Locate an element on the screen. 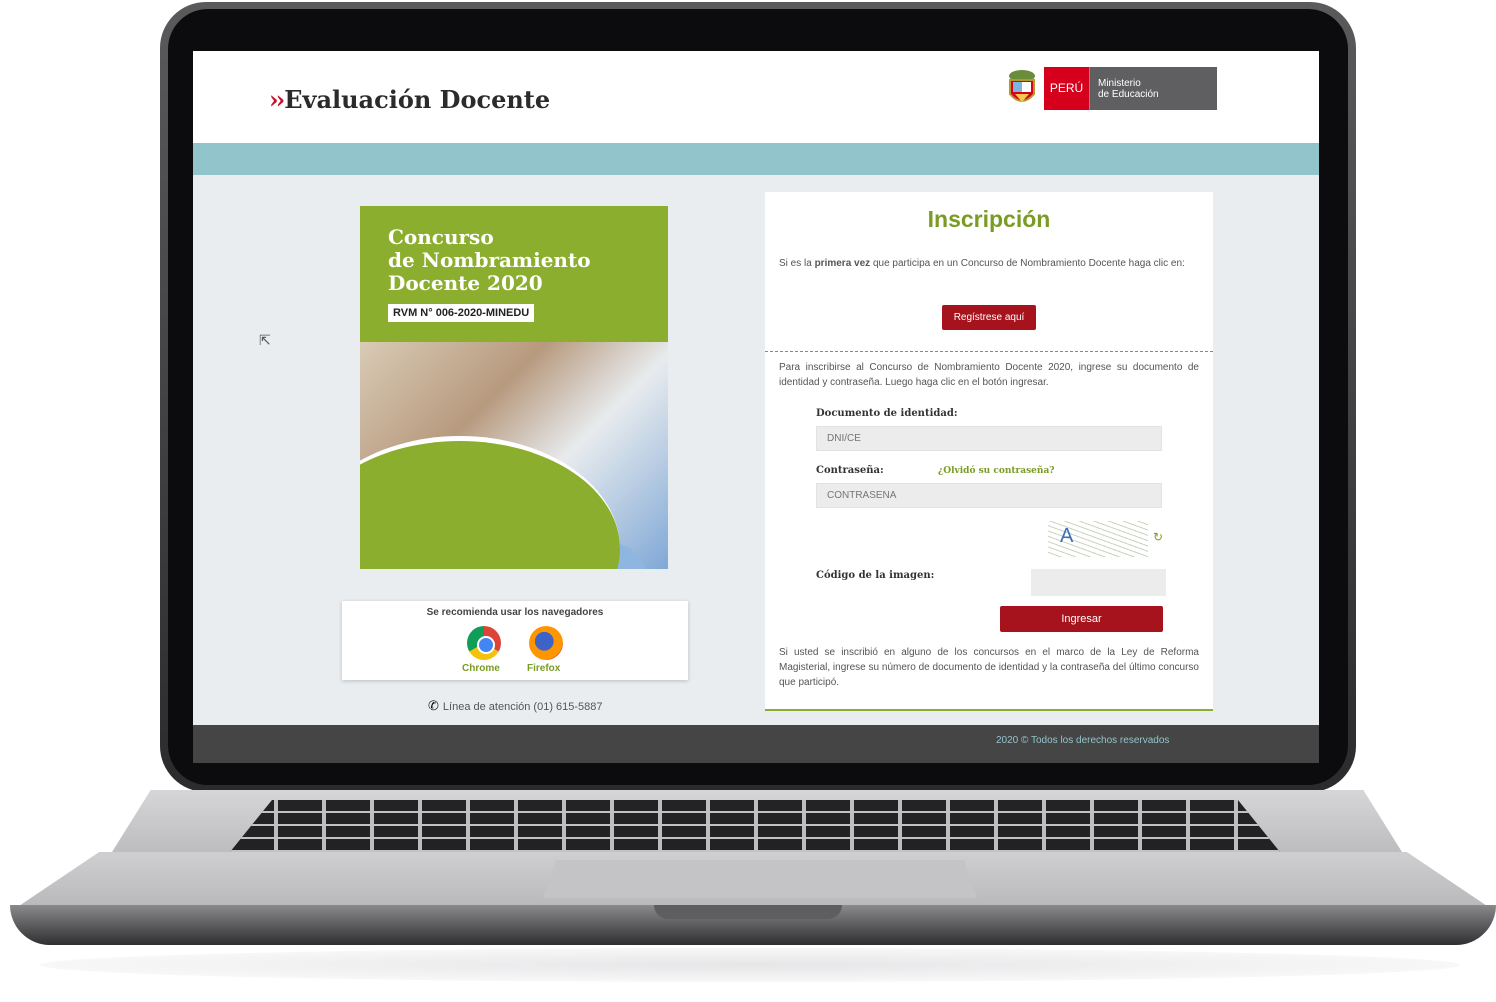 The height and width of the screenshot is (1002, 1496). first-time-pre: Si es la is located at coordinates (797, 263).